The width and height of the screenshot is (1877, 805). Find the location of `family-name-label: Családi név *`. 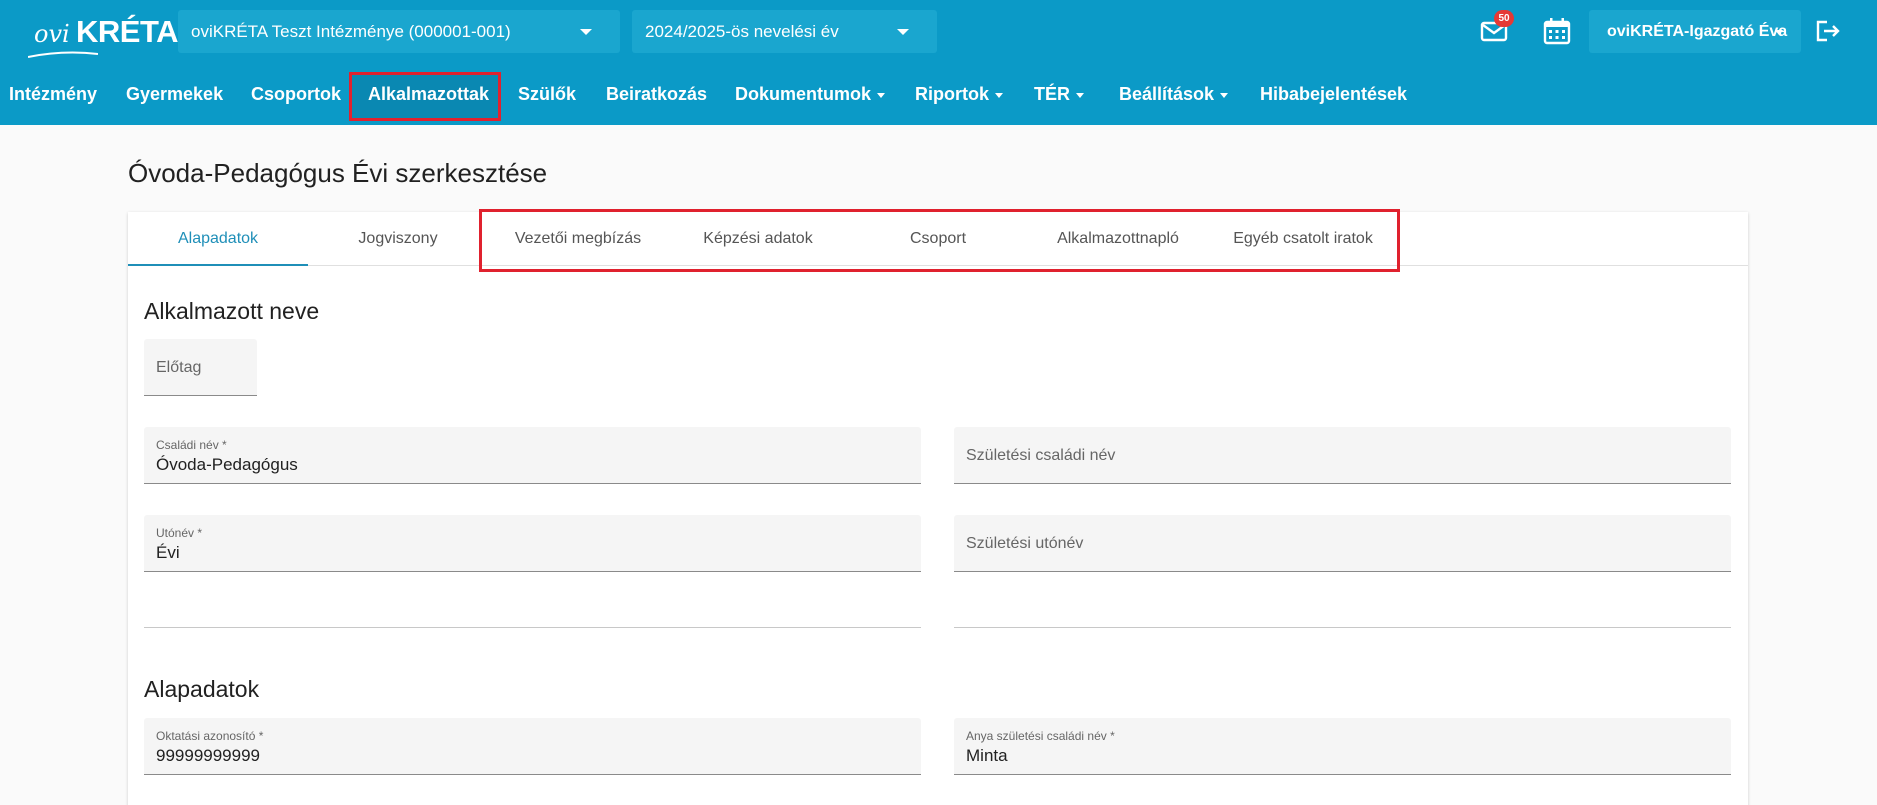

family-name-label: Családi név * is located at coordinates (191, 445).